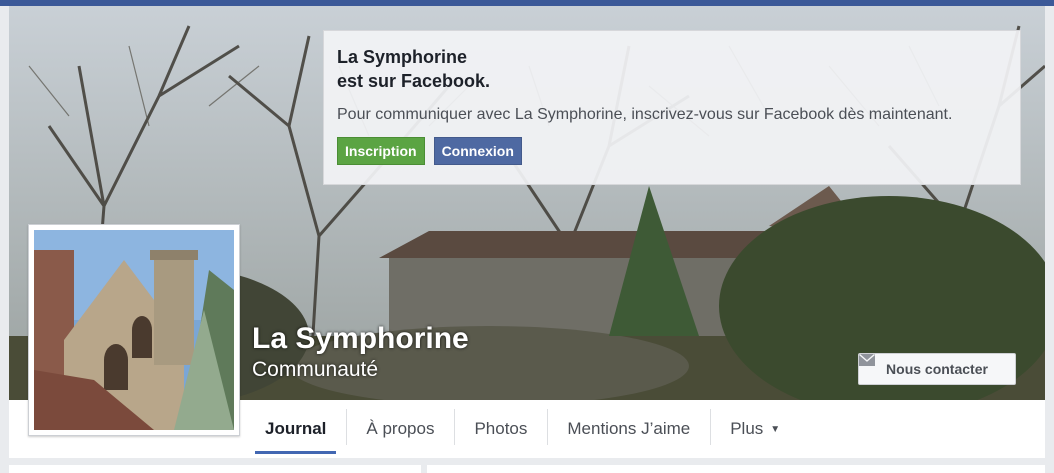 This screenshot has height=473, width=1054. I want to click on tab-more-label: Plus, so click(747, 428).